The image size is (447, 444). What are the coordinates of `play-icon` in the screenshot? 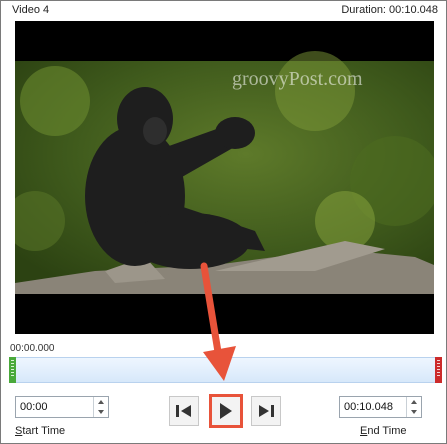 It's located at (226, 411).